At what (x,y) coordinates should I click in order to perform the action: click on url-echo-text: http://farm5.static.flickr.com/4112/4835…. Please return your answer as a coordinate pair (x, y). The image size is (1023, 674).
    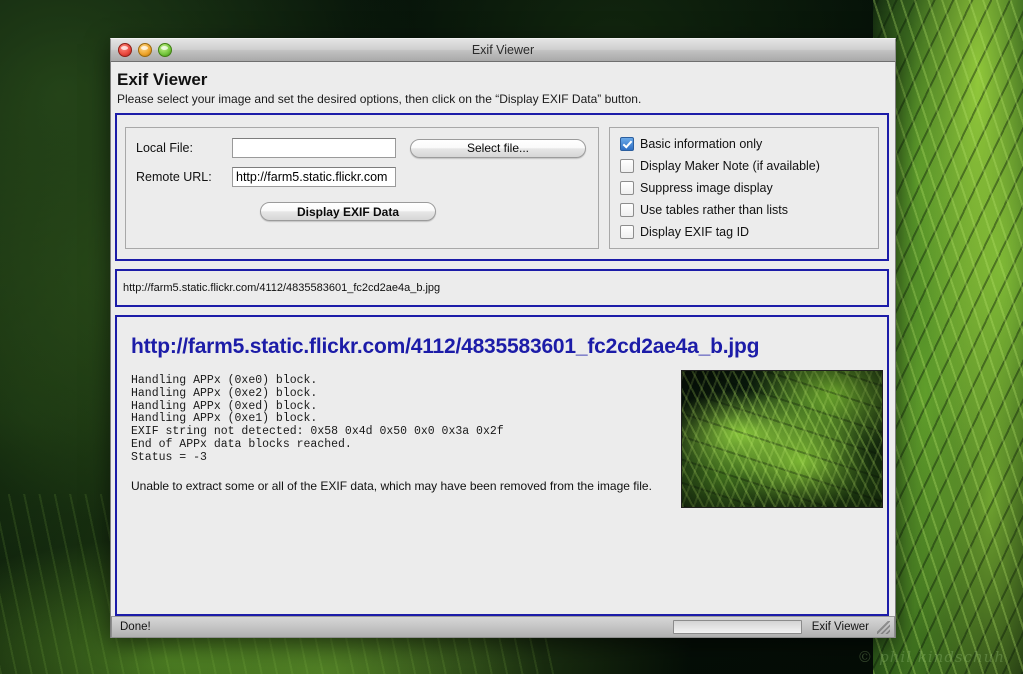
    Looking at the image, I should click on (282, 288).